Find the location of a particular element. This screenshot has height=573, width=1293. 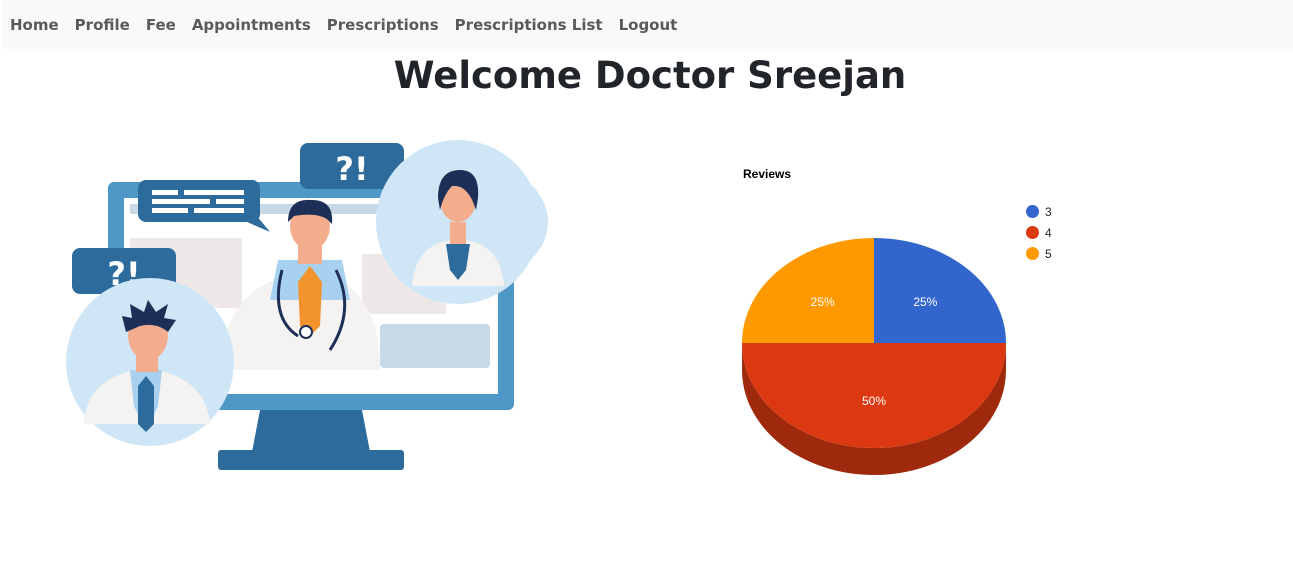

chart-legend: 3 4 5 is located at coordinates (1039, 232).